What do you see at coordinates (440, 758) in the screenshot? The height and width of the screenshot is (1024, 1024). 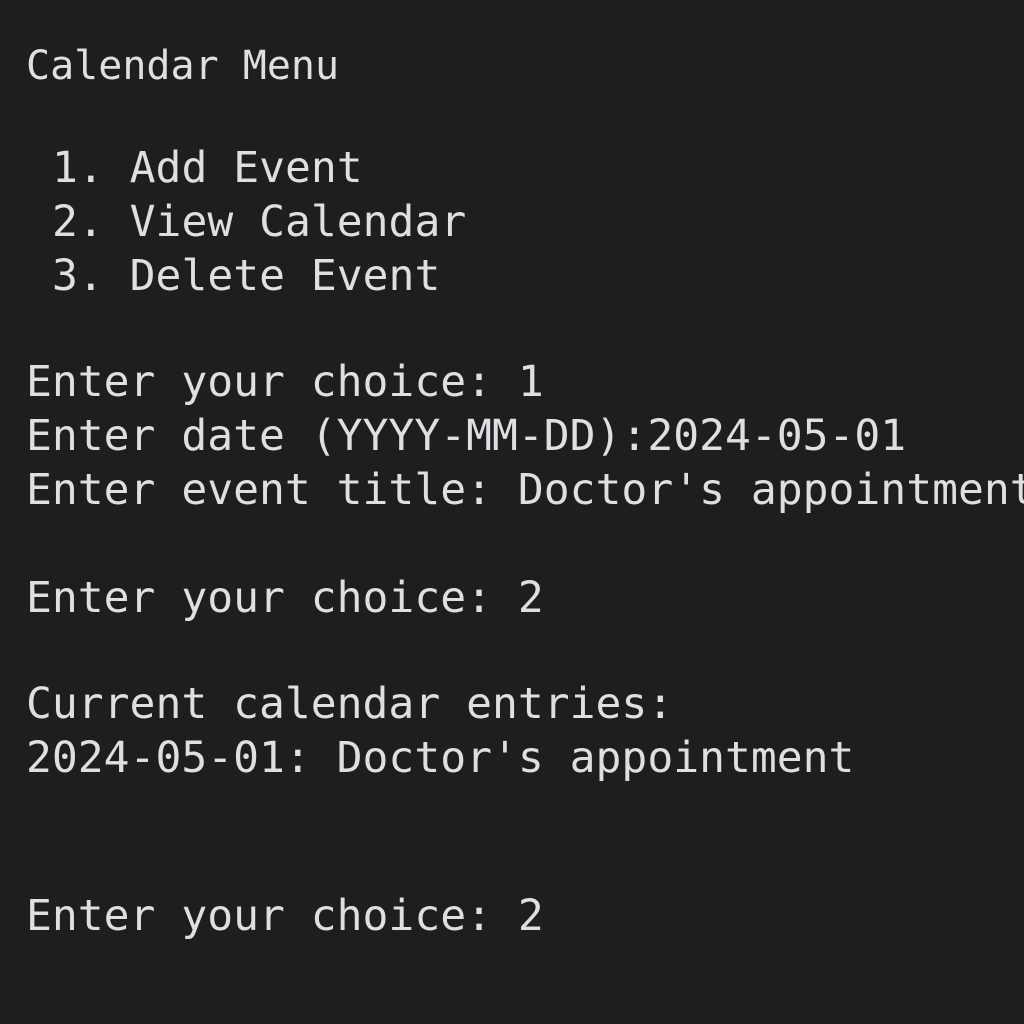 I see `calendar-entry: 2024-05-01: Doctor's appointment` at bounding box center [440, 758].